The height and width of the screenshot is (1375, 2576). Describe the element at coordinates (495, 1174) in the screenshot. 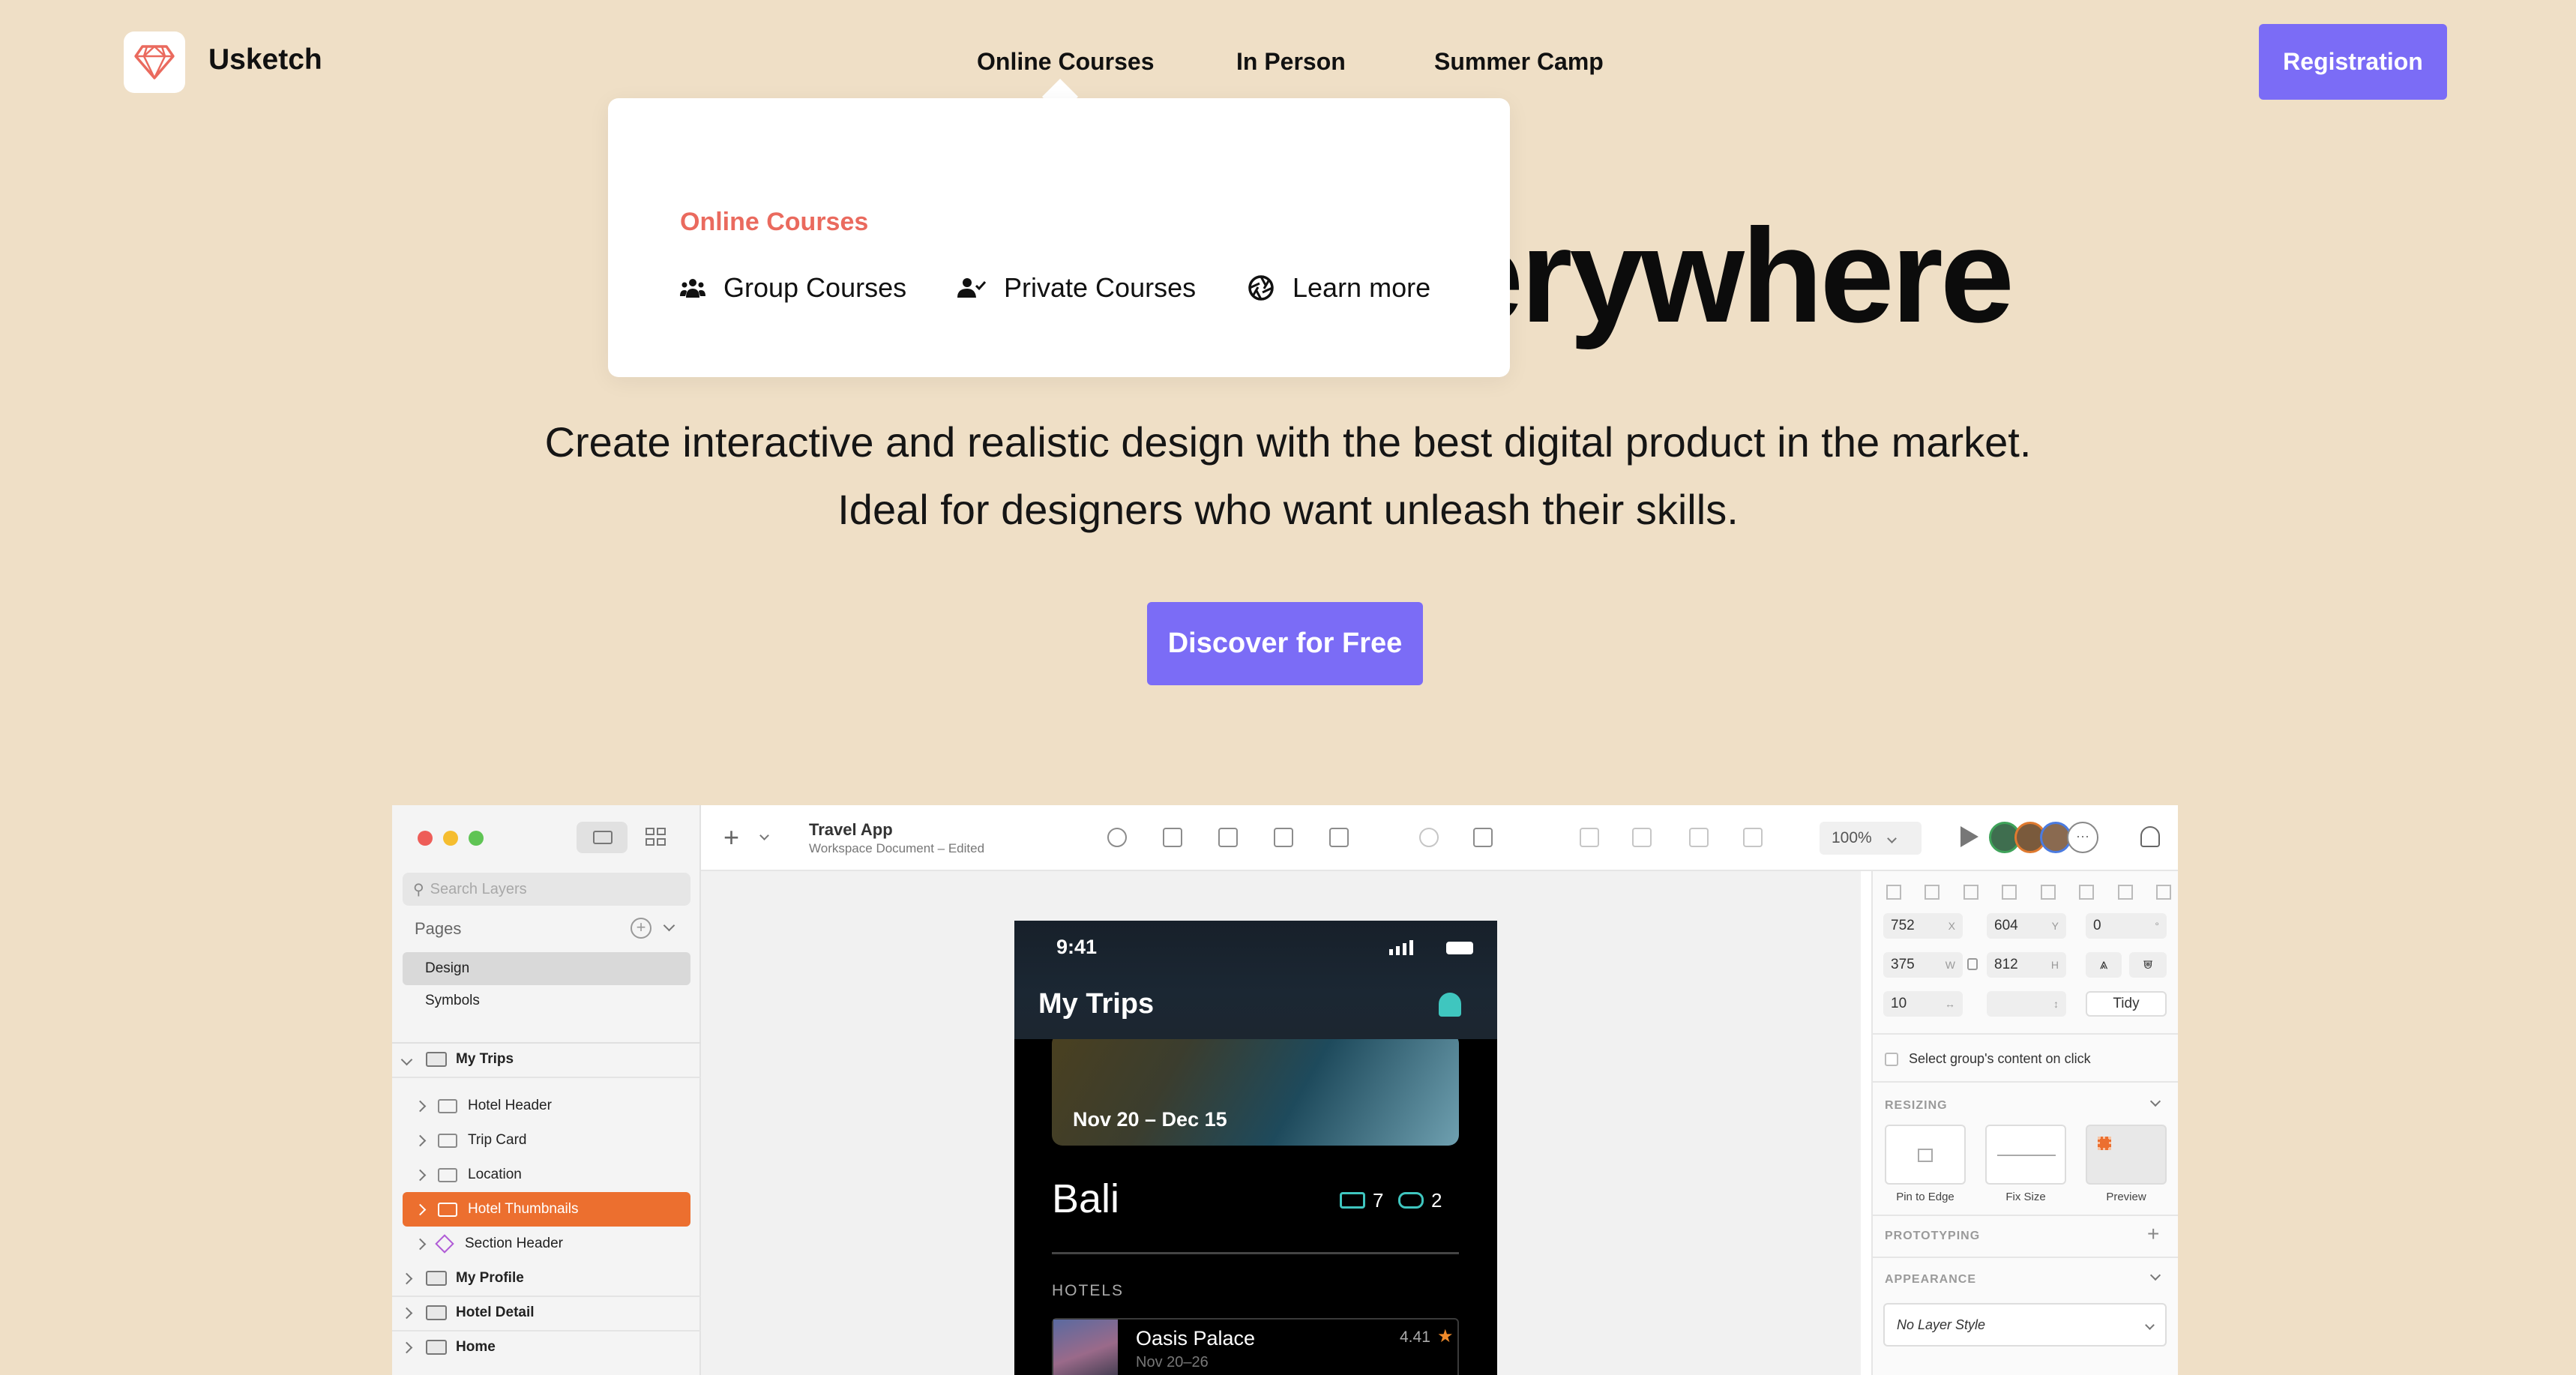

I see `layer-label: Location` at that location.